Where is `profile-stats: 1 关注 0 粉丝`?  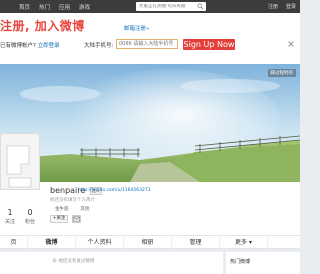 profile-stats: 1 关注 0 粉丝 is located at coordinates (20, 216).